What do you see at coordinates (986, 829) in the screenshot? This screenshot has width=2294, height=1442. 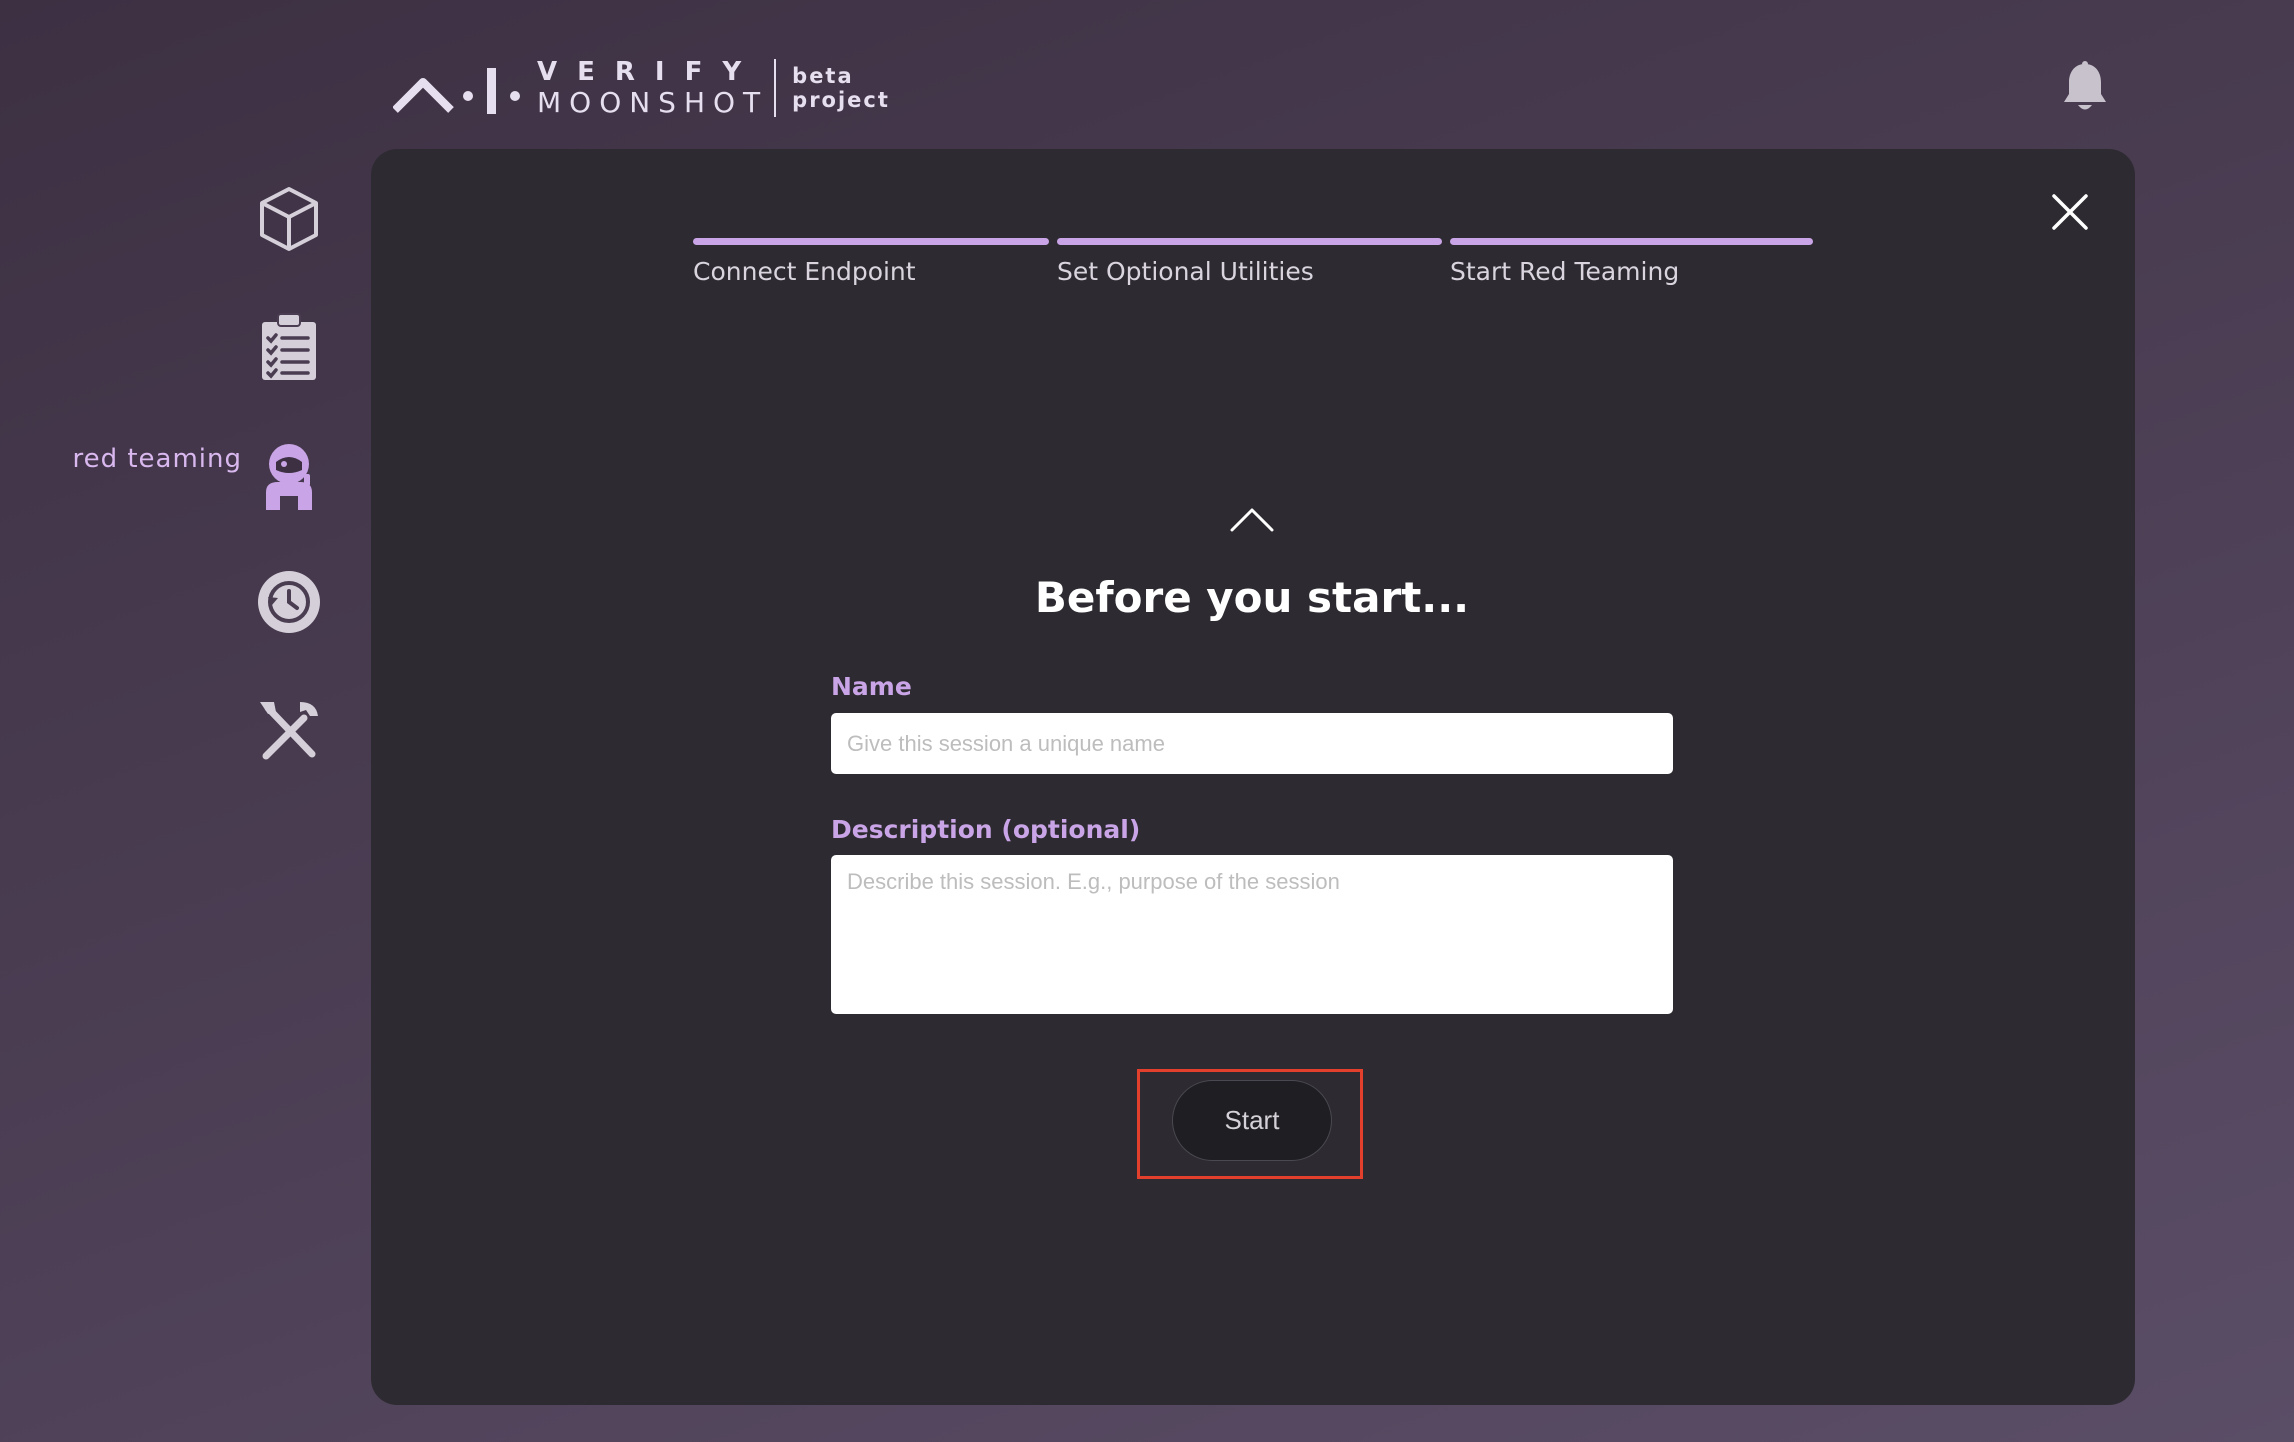 I see `description-label: Description (optional)` at bounding box center [986, 829].